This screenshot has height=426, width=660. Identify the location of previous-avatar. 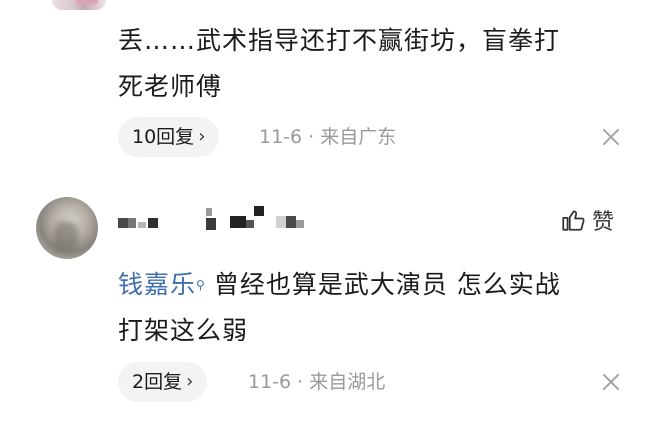
(79, 5).